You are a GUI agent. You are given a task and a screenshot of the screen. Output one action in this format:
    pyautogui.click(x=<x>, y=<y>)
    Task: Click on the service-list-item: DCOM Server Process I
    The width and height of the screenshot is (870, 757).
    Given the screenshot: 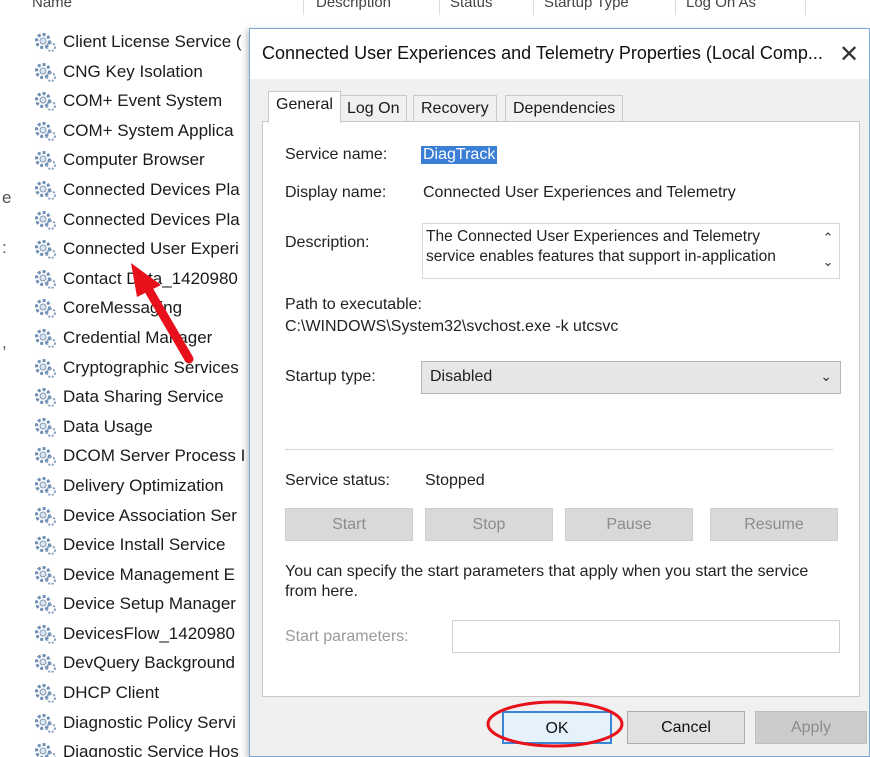 What is the action you would take?
    pyautogui.click(x=142, y=456)
    